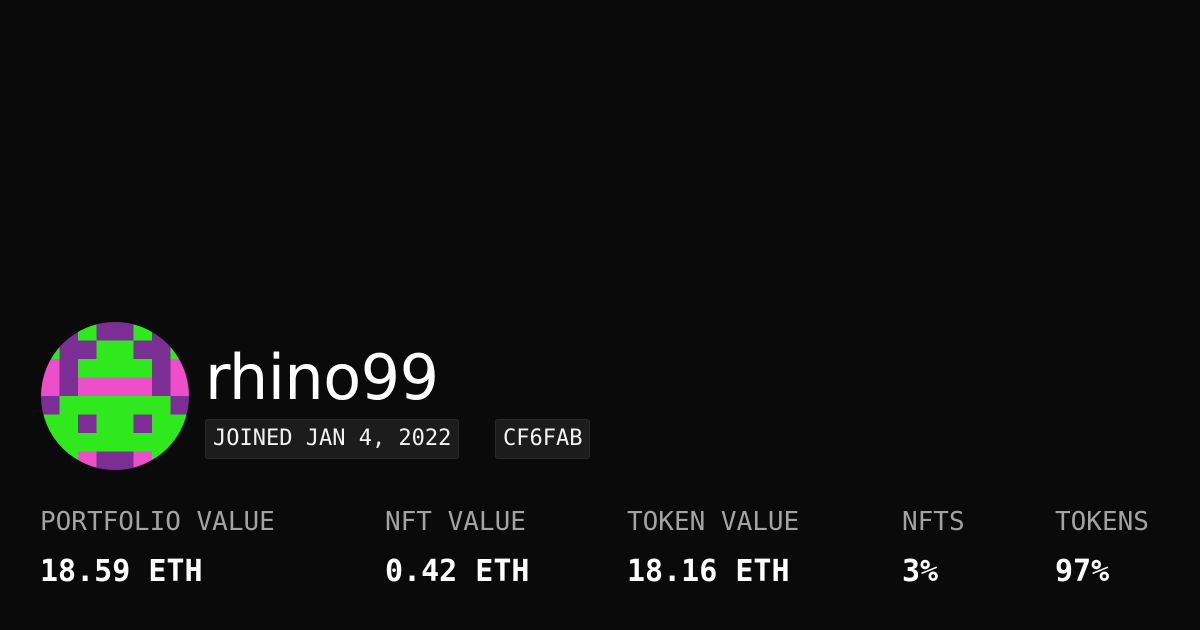 The width and height of the screenshot is (1200, 630). Describe the element at coordinates (543, 439) in the screenshot. I see `address-id-badge: CF6FAB` at that location.